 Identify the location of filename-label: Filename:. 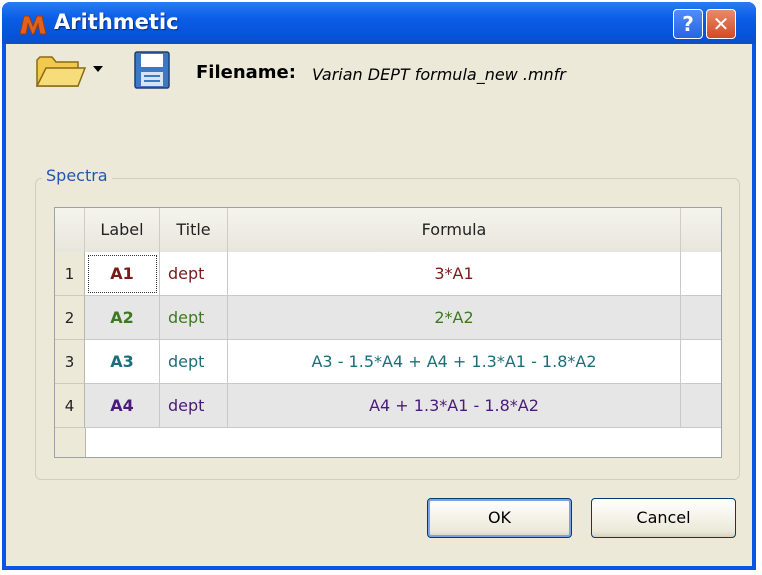
(246, 72).